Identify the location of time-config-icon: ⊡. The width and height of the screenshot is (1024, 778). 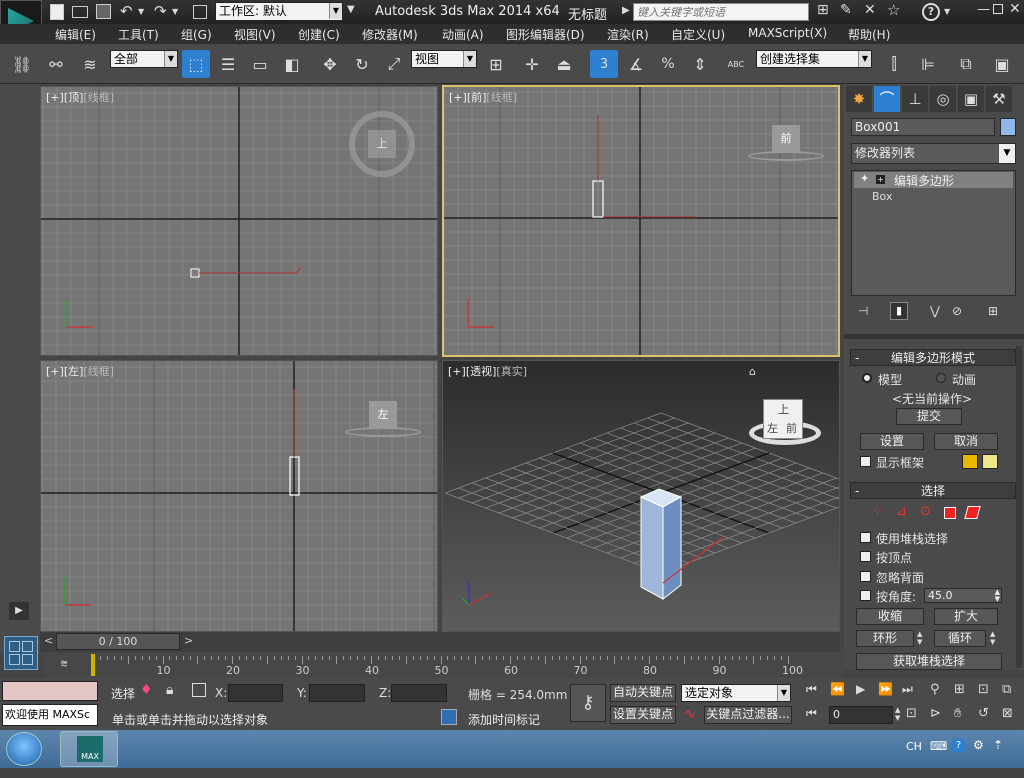
(911, 713).